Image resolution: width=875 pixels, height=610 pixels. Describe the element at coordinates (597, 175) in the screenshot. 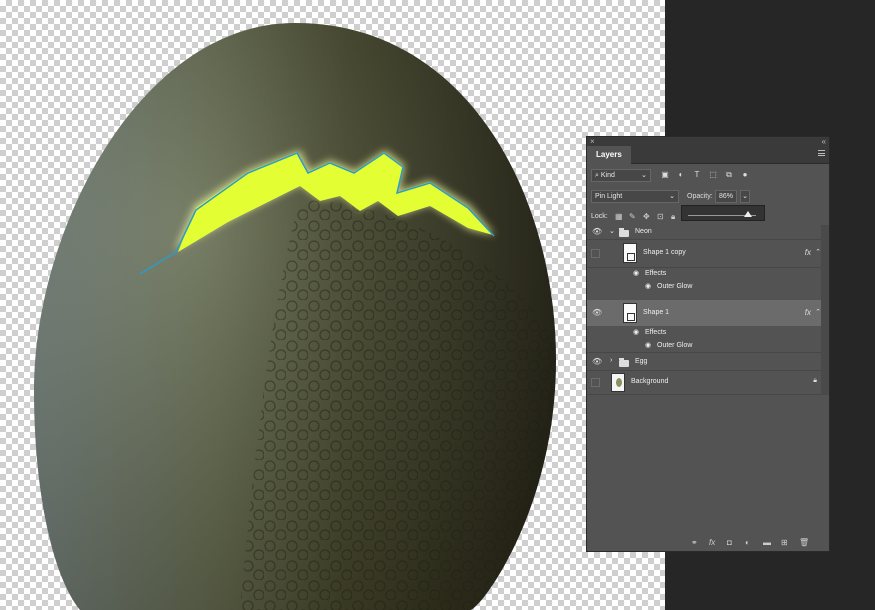

I see `search-icon: ⌕` at that location.